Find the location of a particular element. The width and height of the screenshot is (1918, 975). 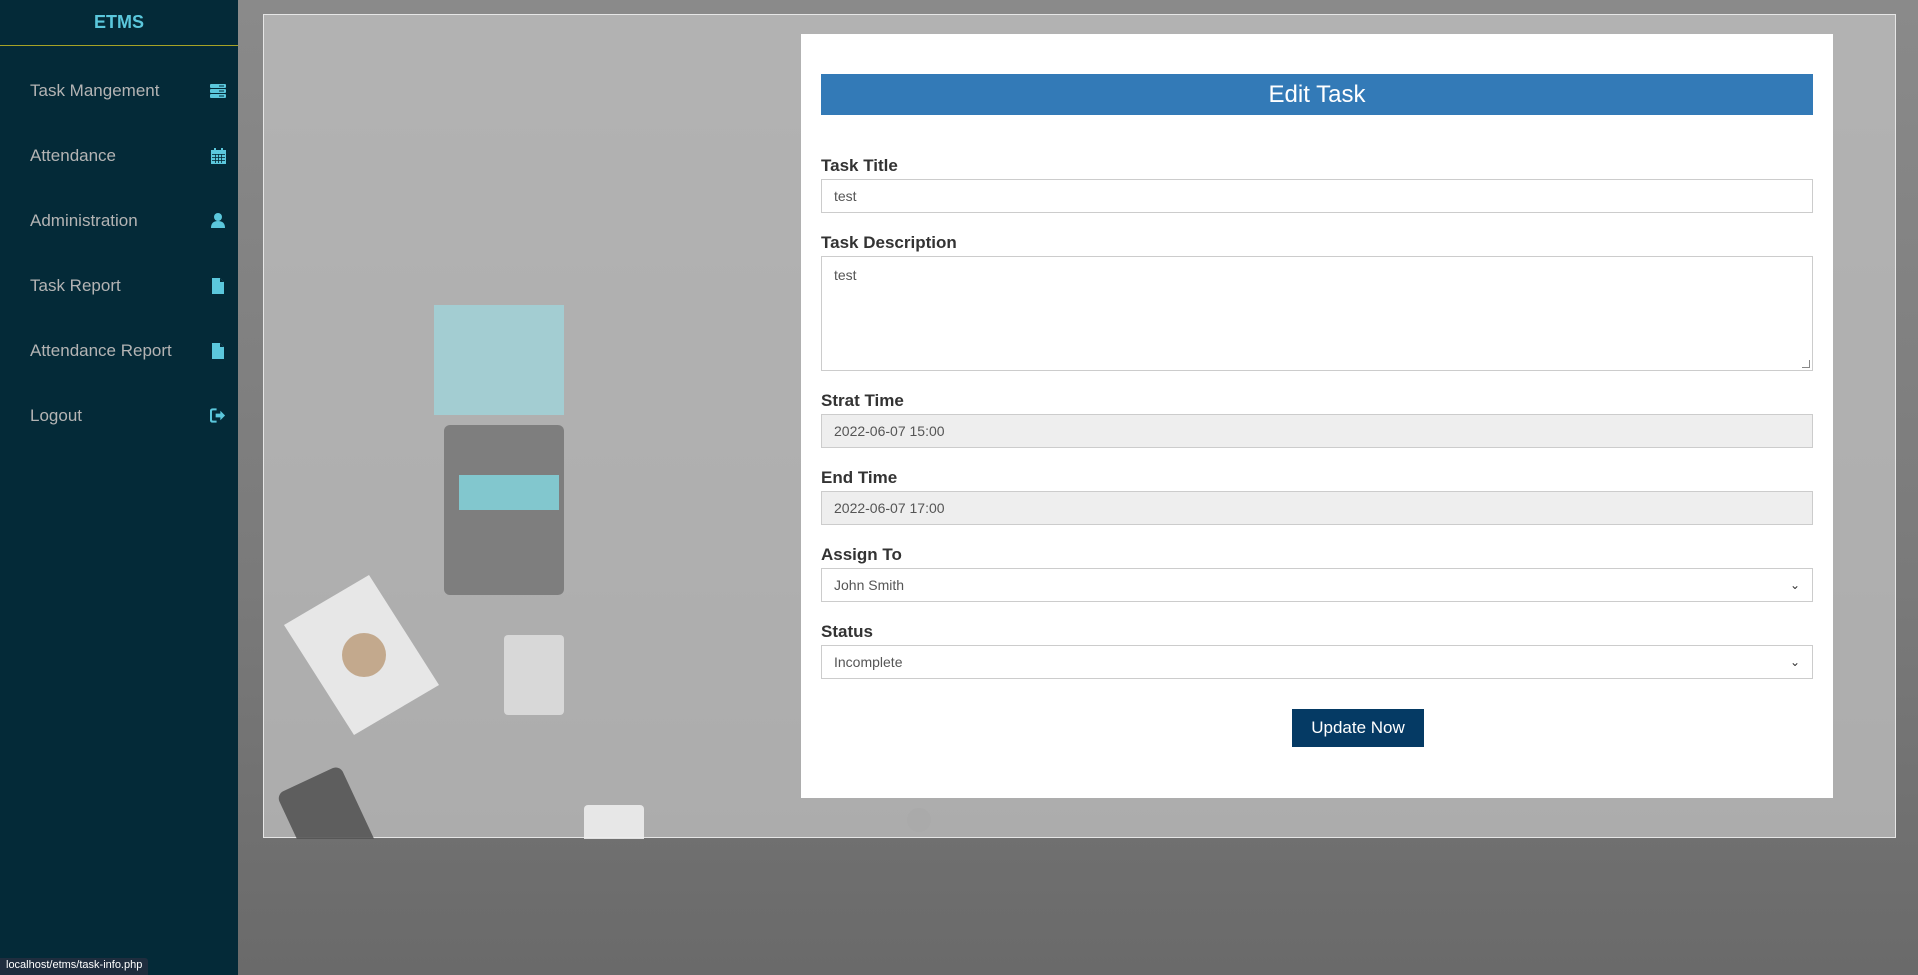

start-time-label: Strat Time is located at coordinates (862, 400).